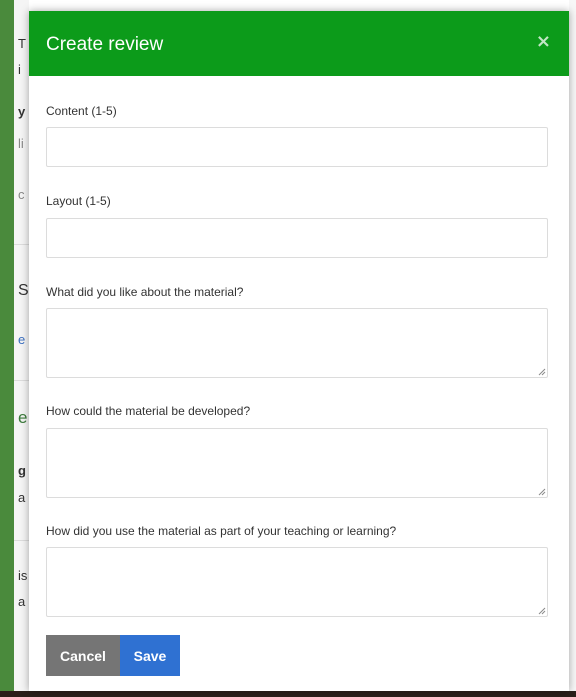 The width and height of the screenshot is (576, 697). What do you see at coordinates (297, 147) in the screenshot?
I see `content-input` at bounding box center [297, 147].